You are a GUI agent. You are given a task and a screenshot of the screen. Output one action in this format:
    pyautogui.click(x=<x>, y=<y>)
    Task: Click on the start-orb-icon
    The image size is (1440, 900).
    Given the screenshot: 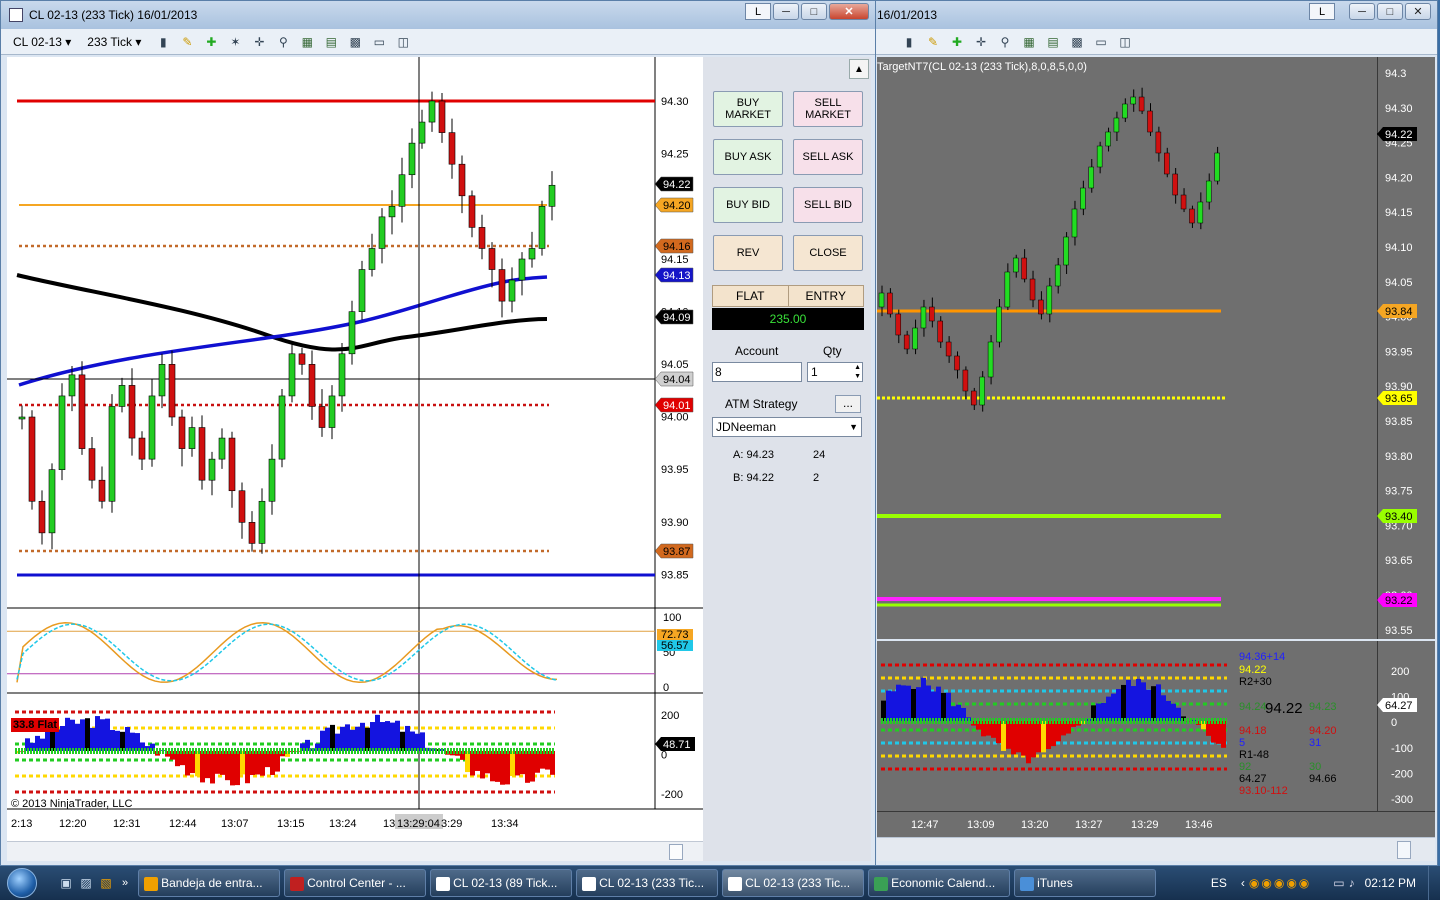 What is the action you would take?
    pyautogui.click(x=22, y=883)
    